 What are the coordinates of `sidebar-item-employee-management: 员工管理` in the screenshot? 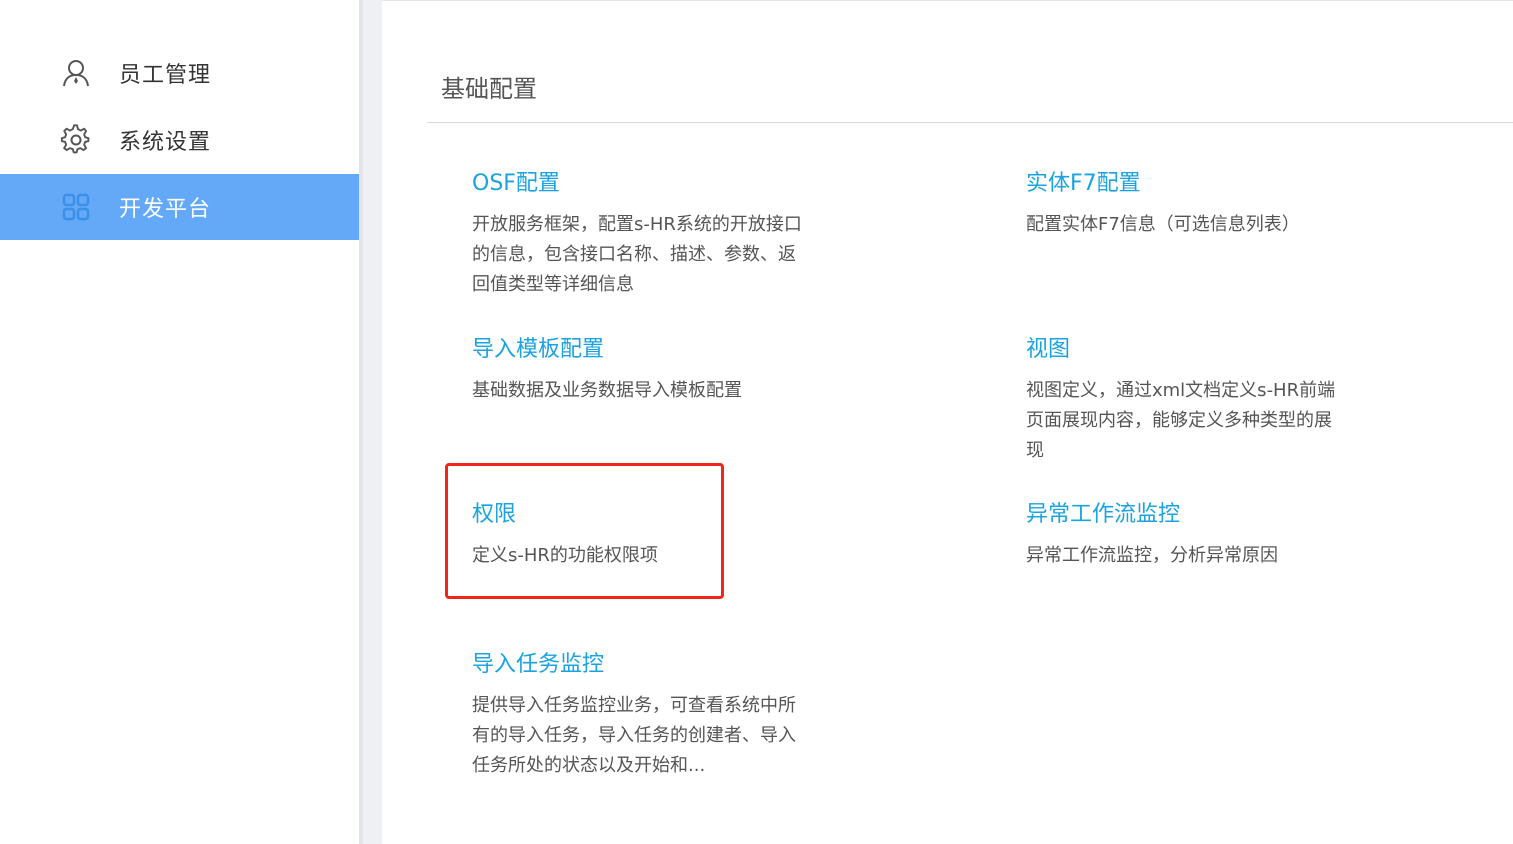 It's located at (179, 73).